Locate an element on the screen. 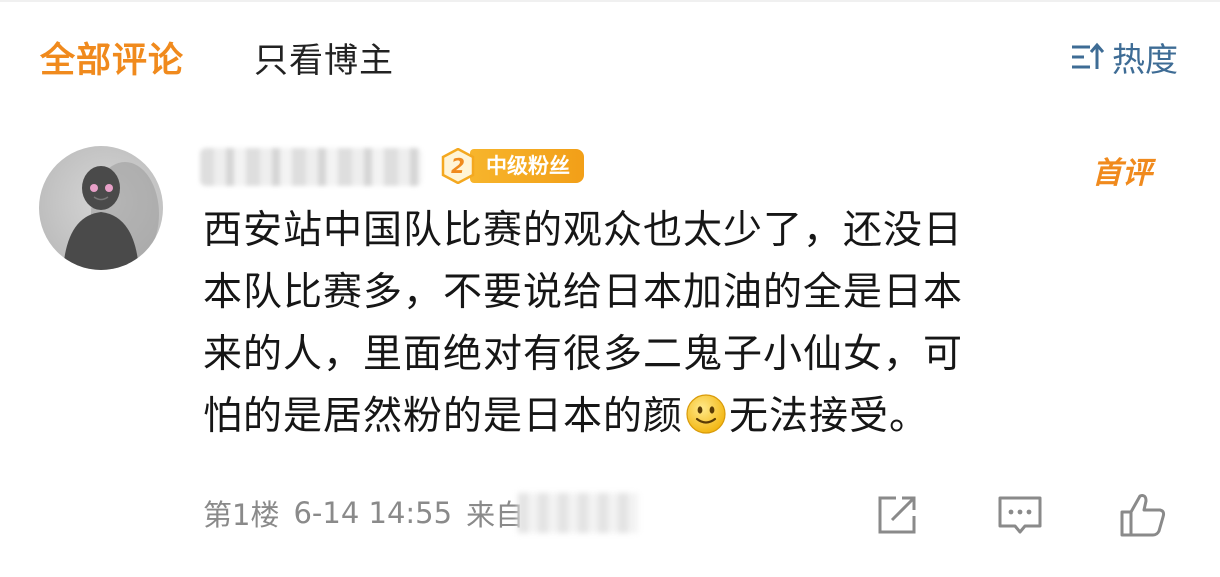  username-redacted is located at coordinates (311, 167).